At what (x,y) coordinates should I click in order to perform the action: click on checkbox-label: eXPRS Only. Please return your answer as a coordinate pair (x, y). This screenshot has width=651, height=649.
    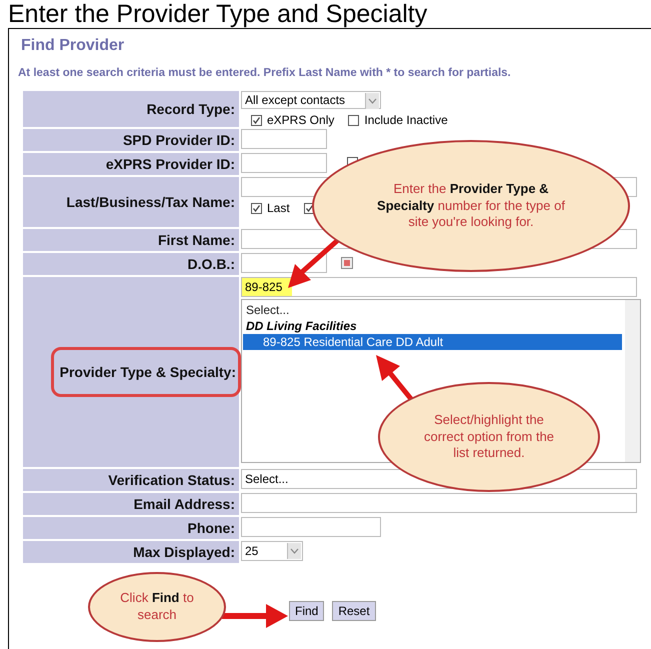
    Looking at the image, I should click on (300, 120).